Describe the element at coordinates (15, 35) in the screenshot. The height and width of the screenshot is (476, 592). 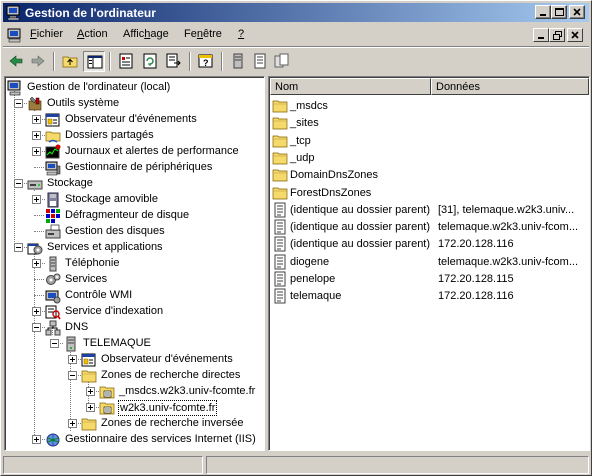
I see `mmc-console-icon` at that location.